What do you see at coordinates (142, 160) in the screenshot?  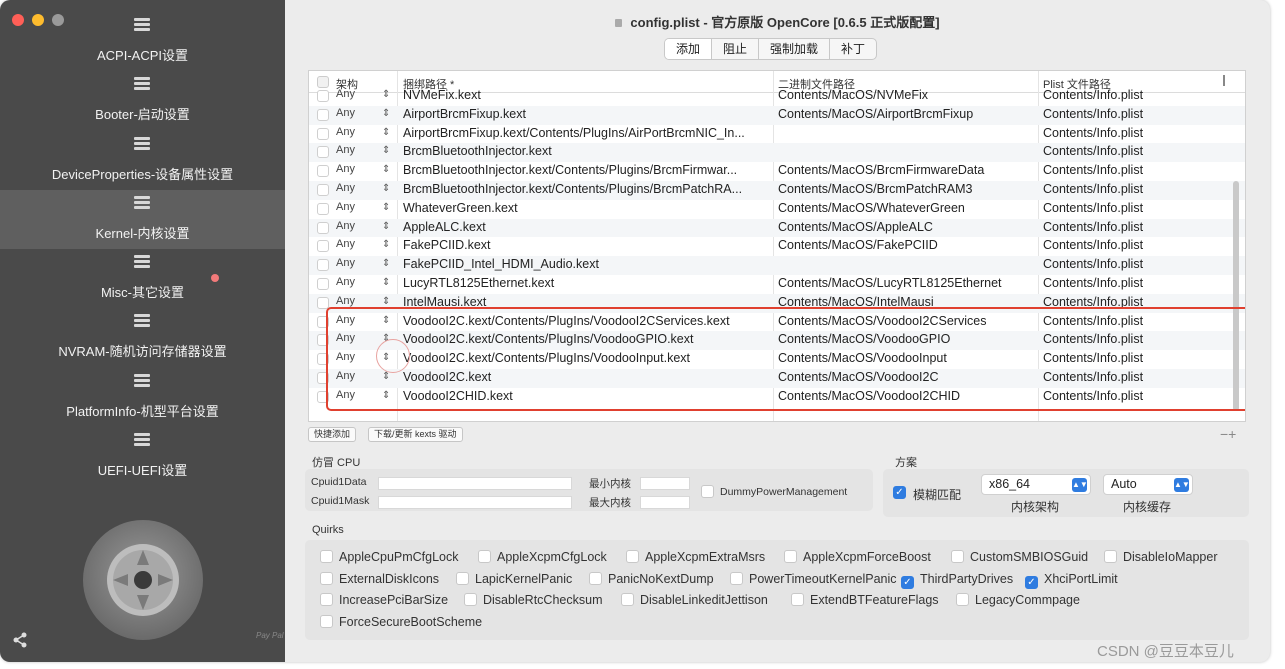 I see `sidebar-item: DeviceProperties-设备属性设置` at bounding box center [142, 160].